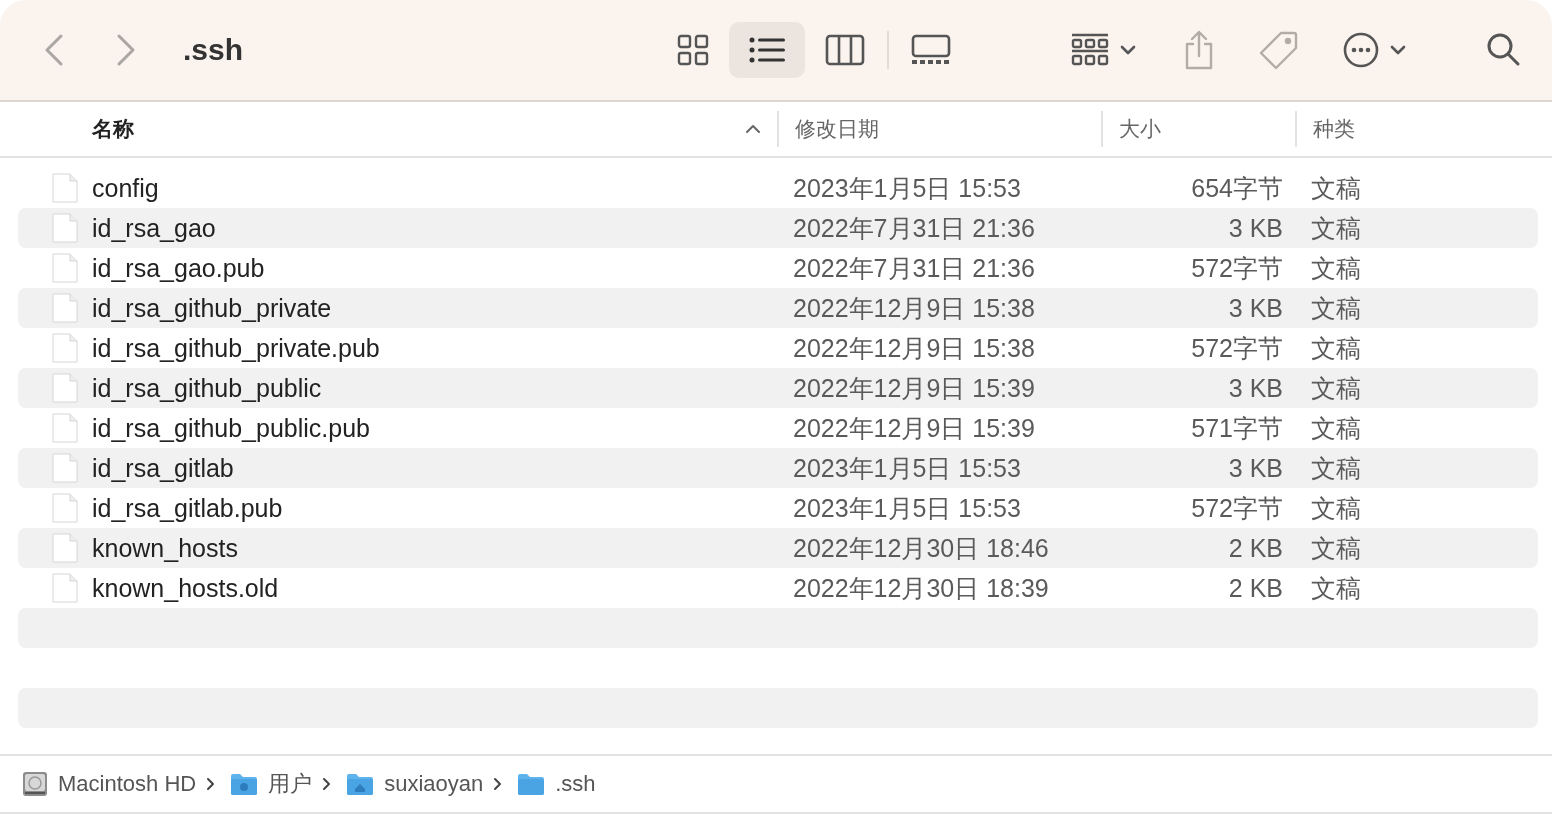 Image resolution: width=1552 pixels, height=824 pixels. I want to click on path-item: suxiaoyan, so click(434, 784).